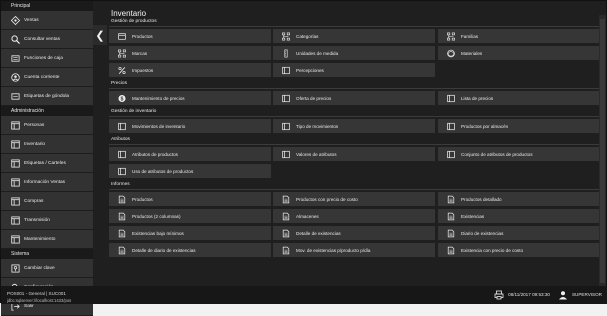 The width and height of the screenshot is (607, 316). What do you see at coordinates (190, 250) in the screenshot?
I see `tile-detalle-de-diario-de-existencias: Detalle de diario de existencias` at bounding box center [190, 250].